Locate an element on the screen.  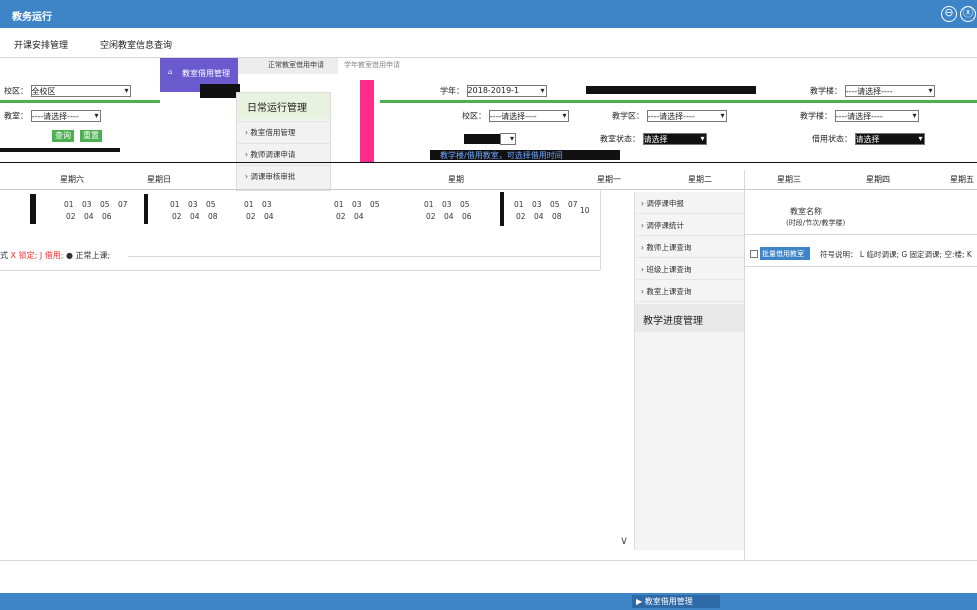
filter-campus2: 校区： ----请选择---- ▾ is located at coordinates (515, 116).